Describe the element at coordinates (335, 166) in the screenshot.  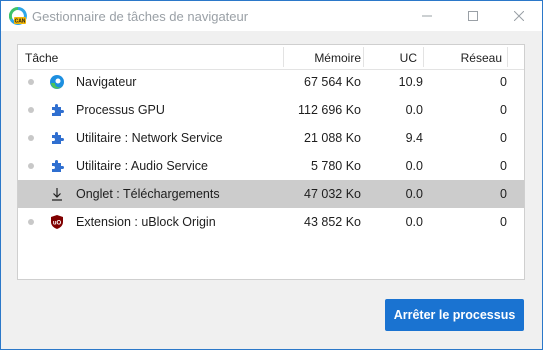
I see `memory-value: 5 780 Ko` at that location.